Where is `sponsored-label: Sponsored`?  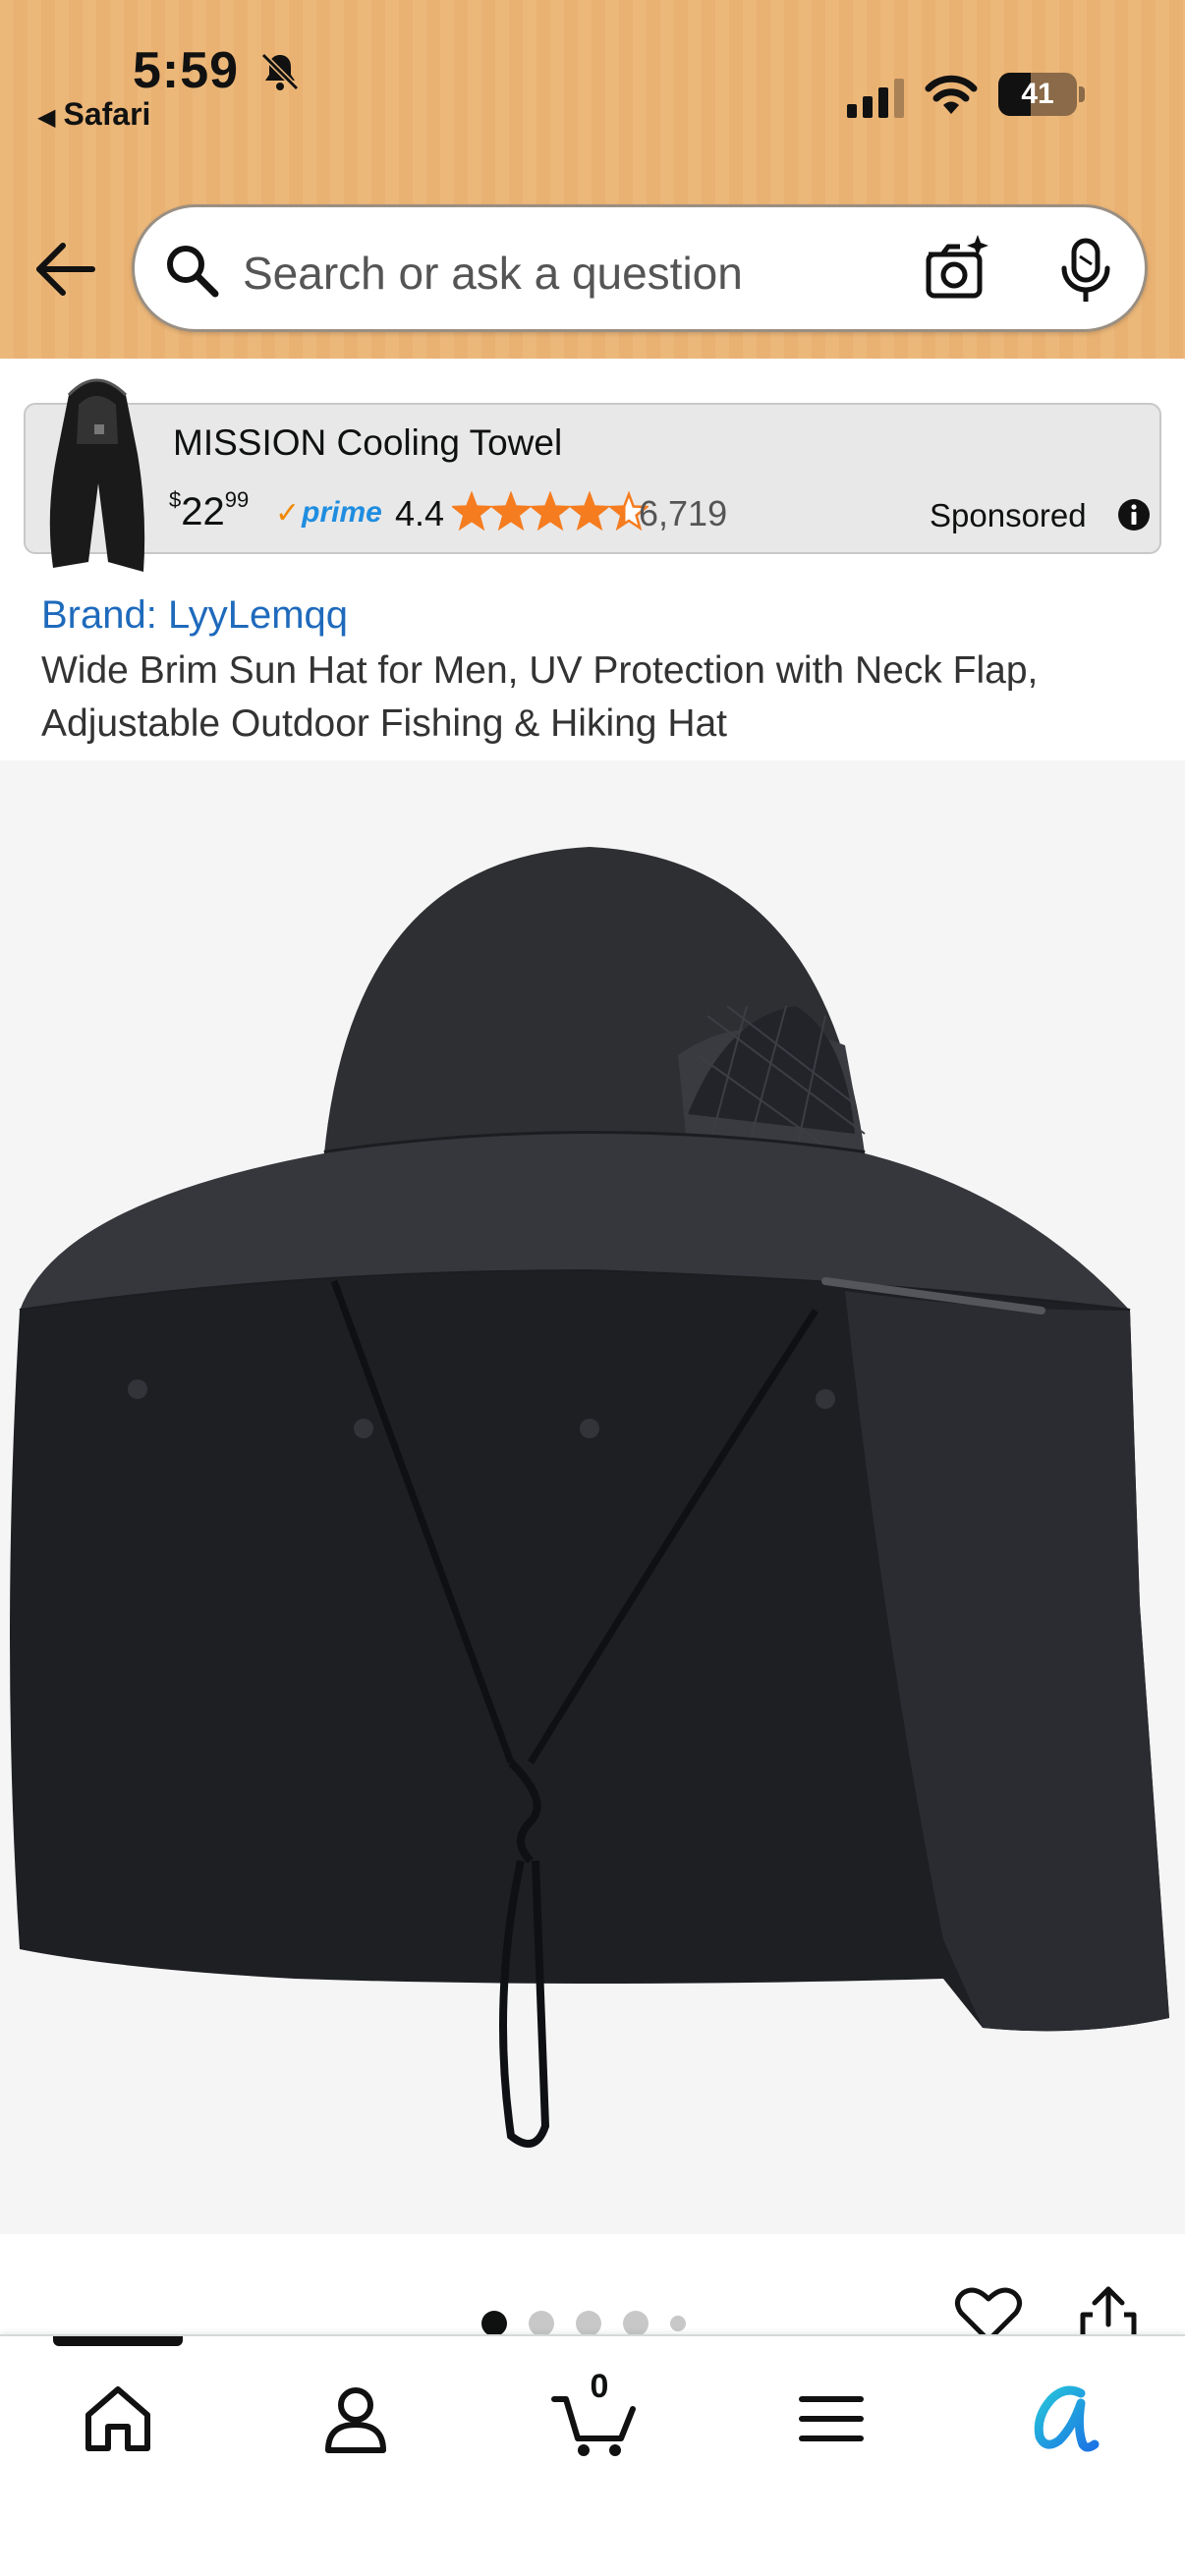
sponsored-label: Sponsored is located at coordinates (1009, 515).